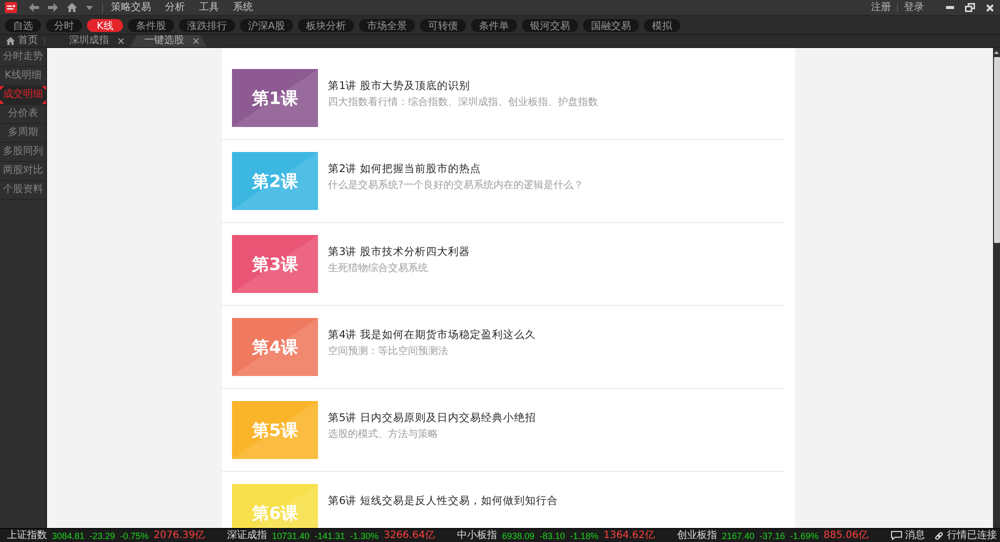 This screenshot has width=1000, height=542. Describe the element at coordinates (662, 25) in the screenshot. I see `toolbar-button: 模拟` at that location.